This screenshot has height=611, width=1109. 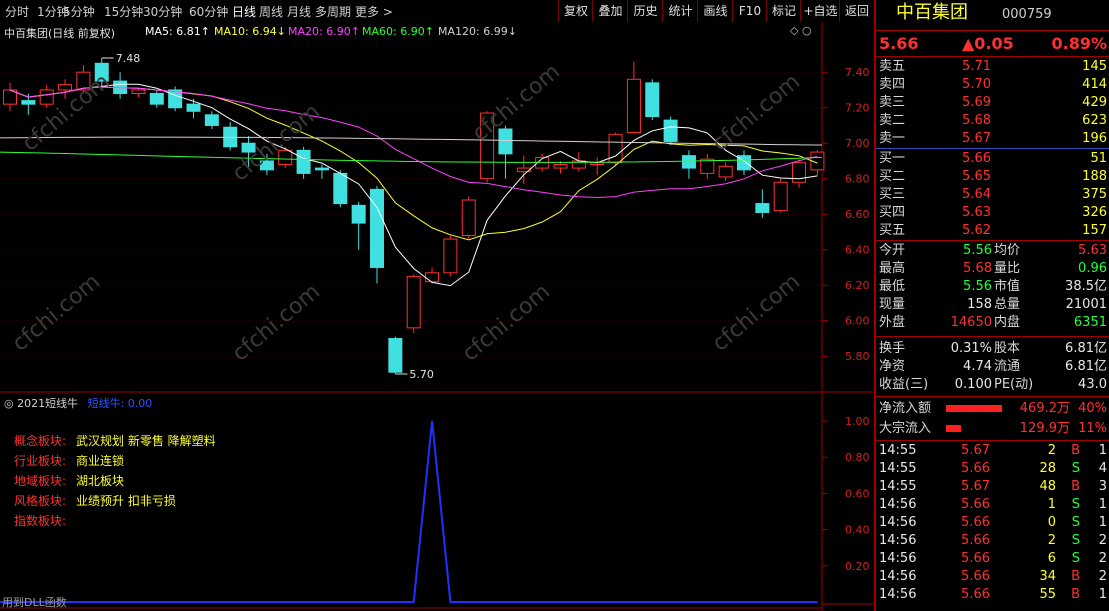 I want to click on toolbar-action: 历史, so click(x=645, y=11).